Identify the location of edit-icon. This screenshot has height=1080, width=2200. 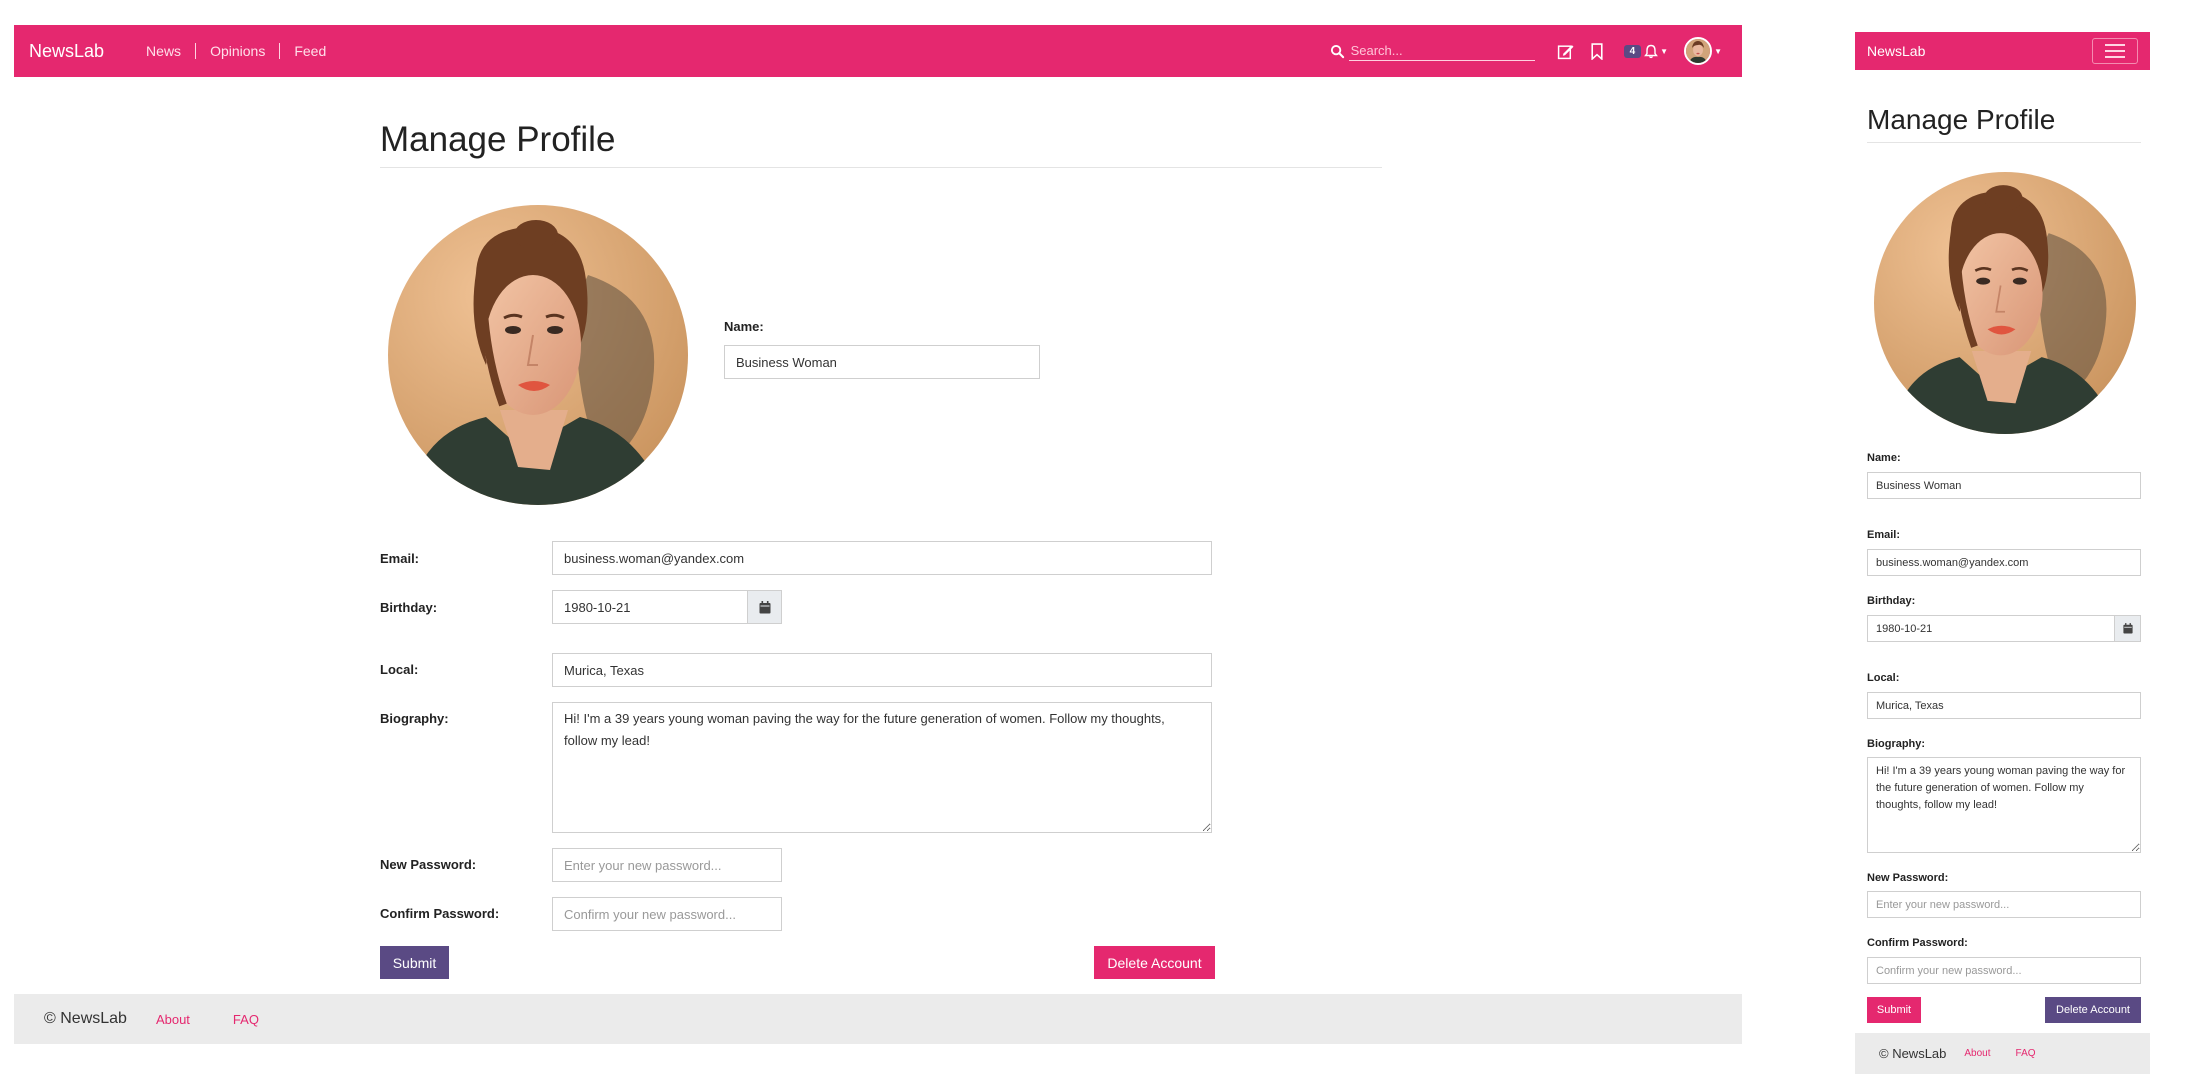
(1565, 51).